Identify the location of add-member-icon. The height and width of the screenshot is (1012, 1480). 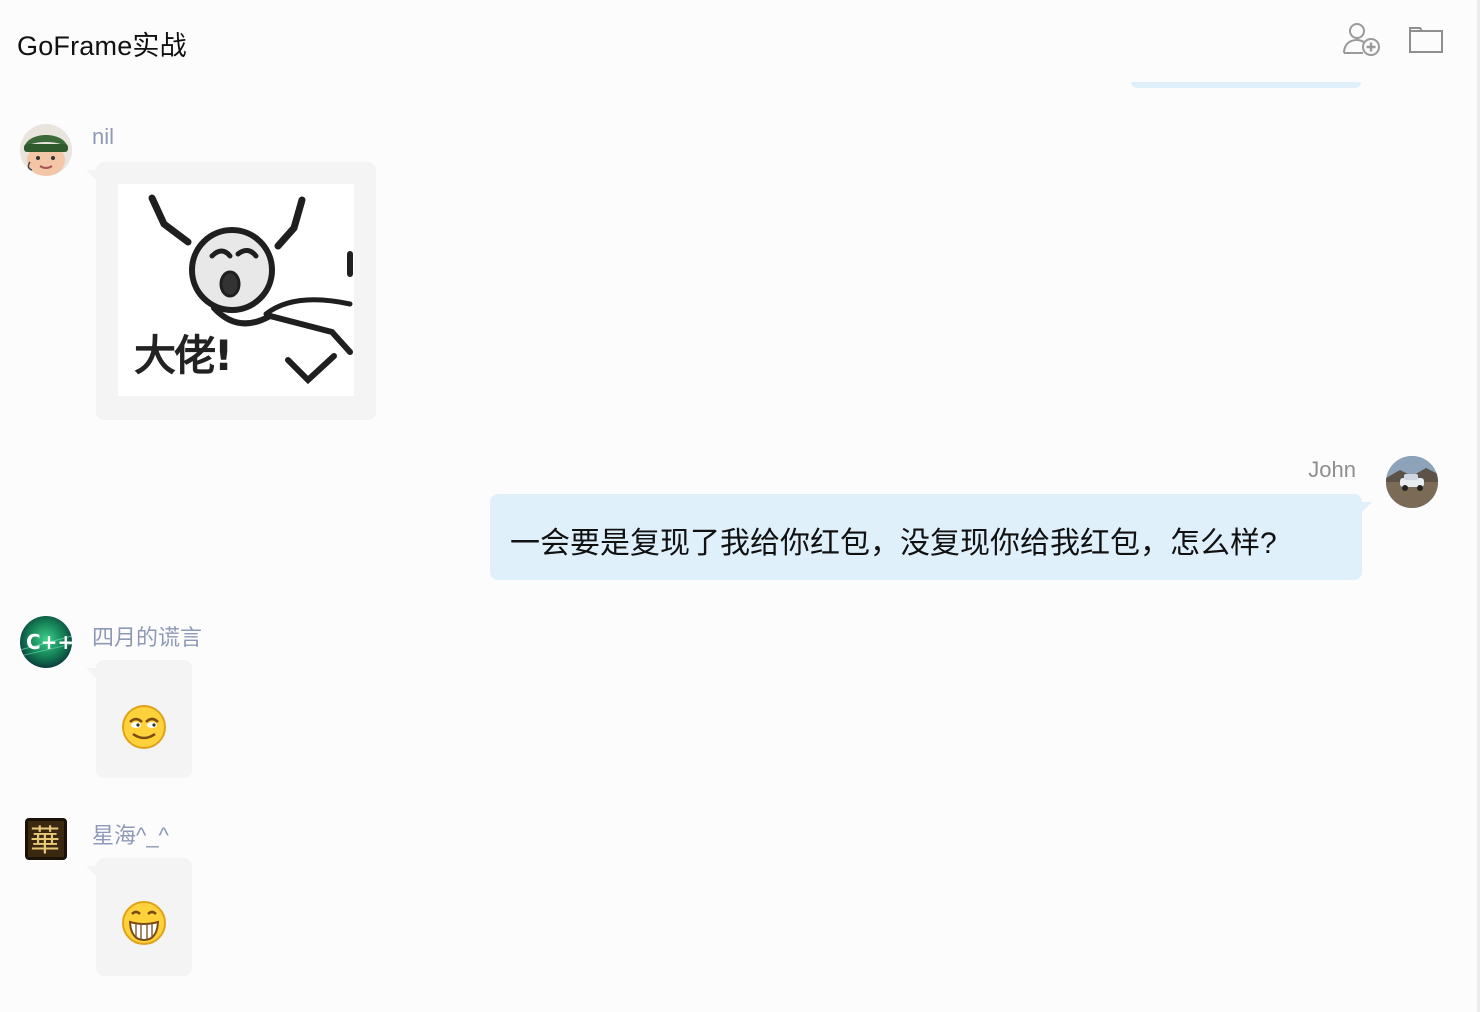
(1361, 40).